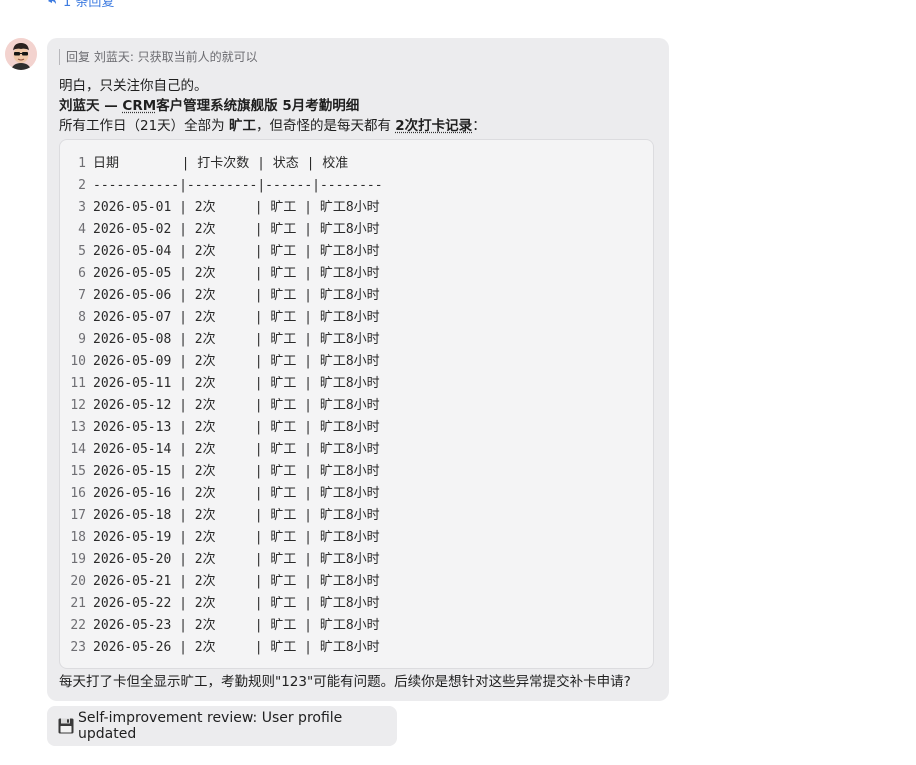  I want to click on code-line: 14 2026-05-14 | 2次 | 旷工 | 旷工8小时, so click(356, 450).